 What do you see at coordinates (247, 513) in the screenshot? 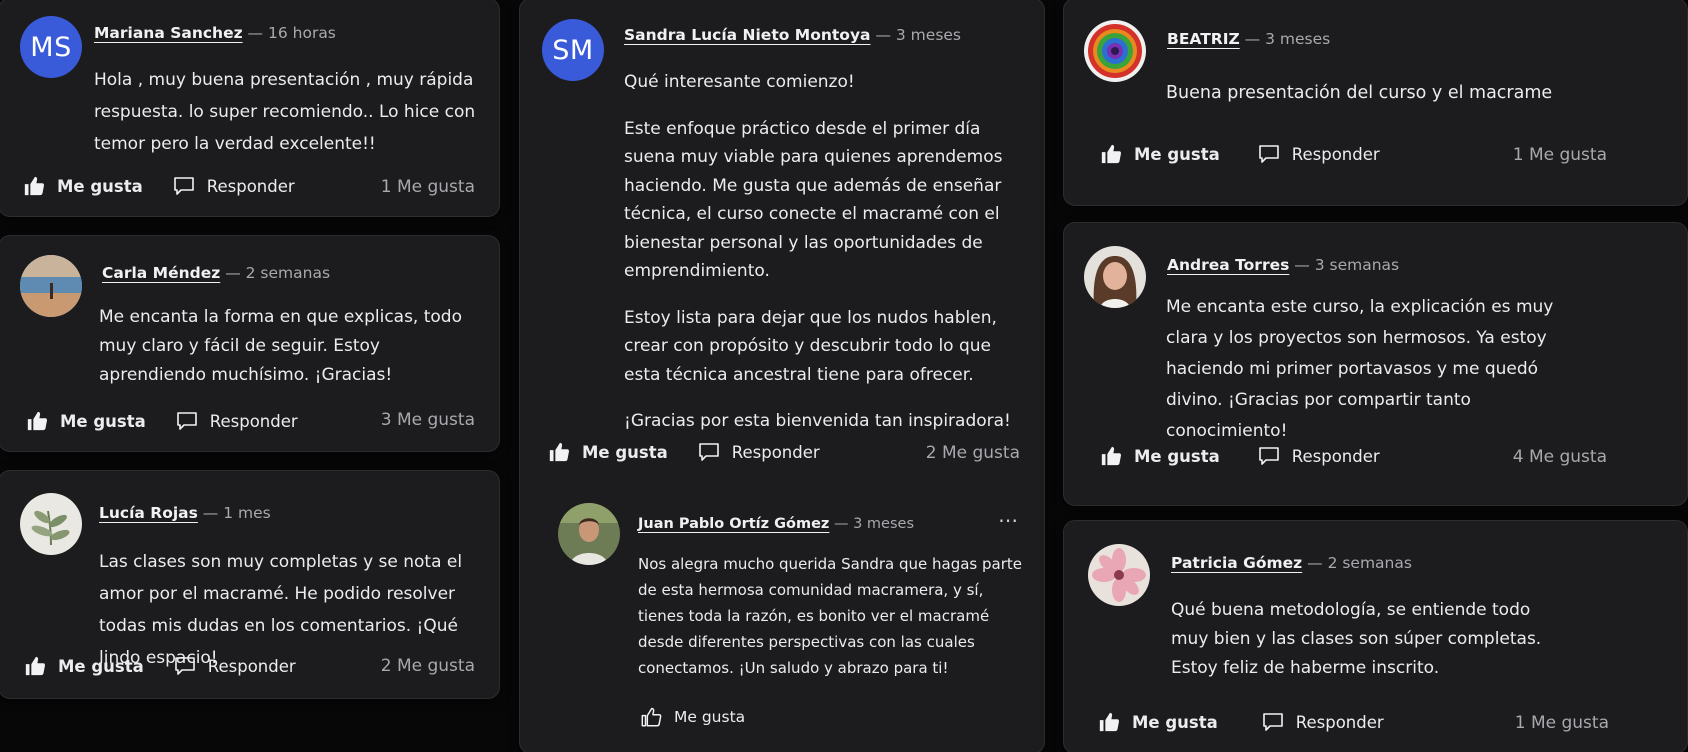
I see `timestamp: 1 mes` at bounding box center [247, 513].